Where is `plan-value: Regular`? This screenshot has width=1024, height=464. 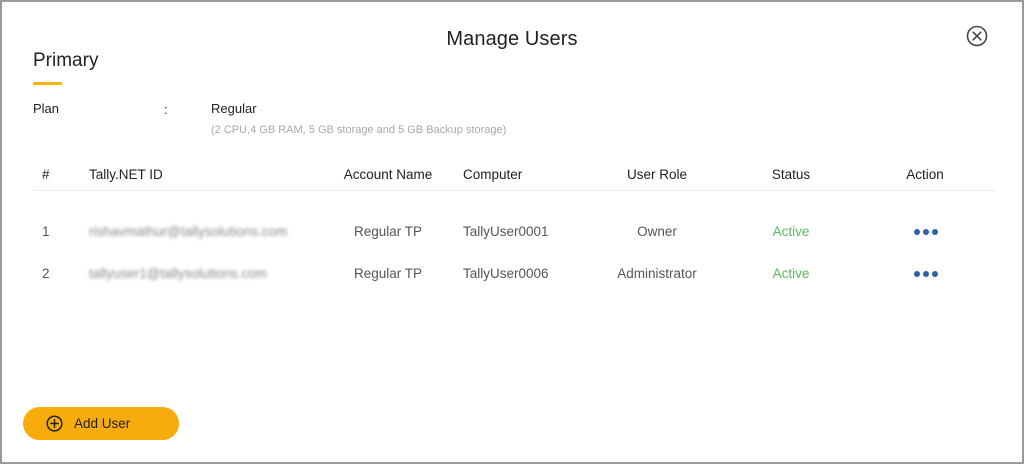
plan-value: Regular is located at coordinates (234, 108).